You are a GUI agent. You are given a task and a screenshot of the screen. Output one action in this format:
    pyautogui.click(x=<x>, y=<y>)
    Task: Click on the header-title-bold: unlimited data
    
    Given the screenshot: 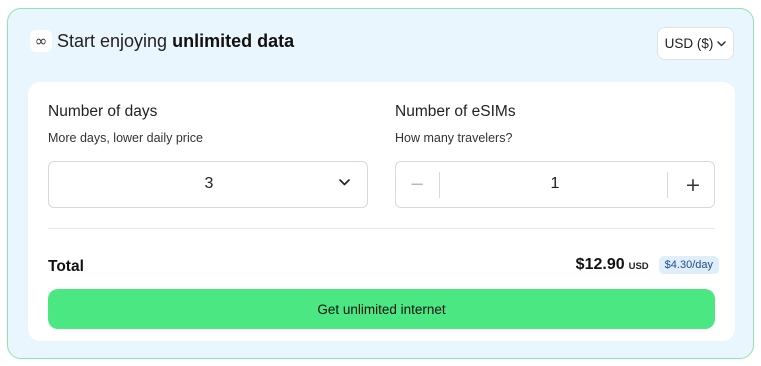 What is the action you would take?
    pyautogui.click(x=233, y=40)
    